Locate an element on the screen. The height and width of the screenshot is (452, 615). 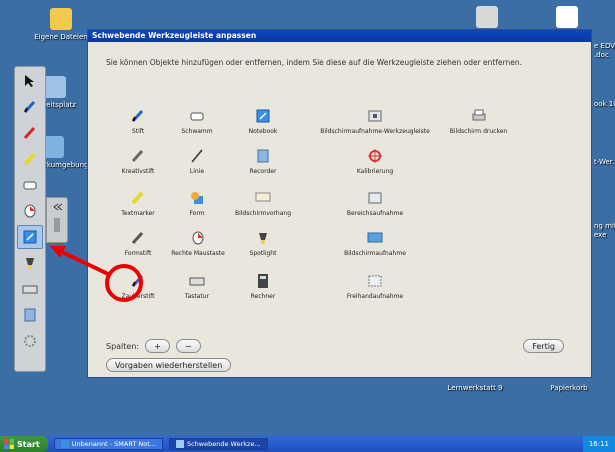
start-label: Start is located at coordinates (28, 444).